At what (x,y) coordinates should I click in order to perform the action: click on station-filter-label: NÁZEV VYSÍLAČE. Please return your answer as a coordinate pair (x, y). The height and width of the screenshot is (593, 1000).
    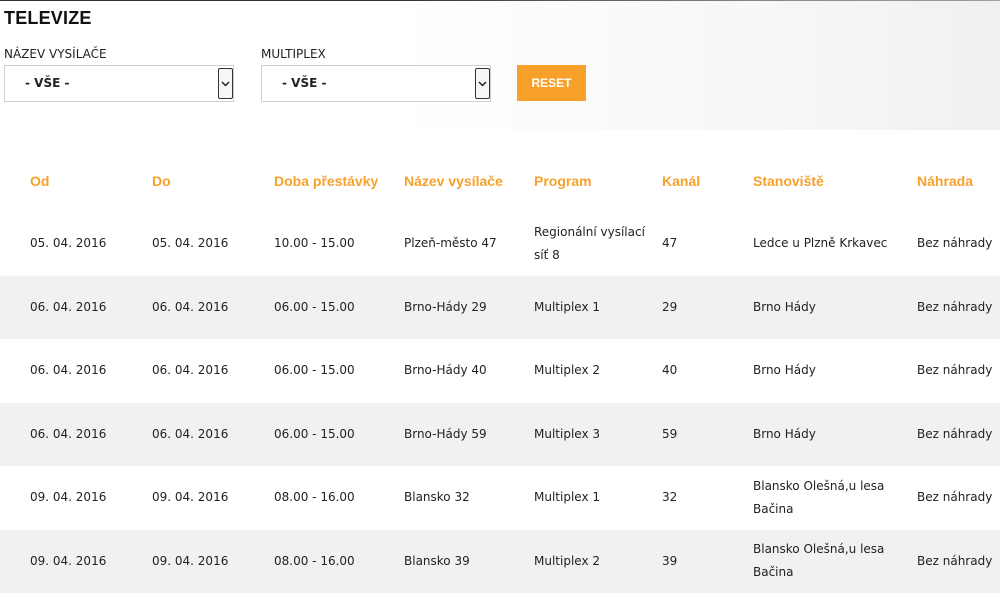
    Looking at the image, I should click on (55, 54).